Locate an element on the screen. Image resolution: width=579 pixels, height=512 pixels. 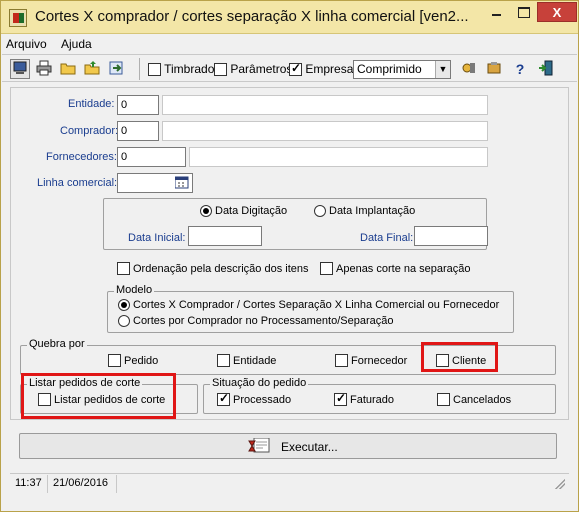
menu-arquivo: Arquivo is located at coordinates (26, 44).